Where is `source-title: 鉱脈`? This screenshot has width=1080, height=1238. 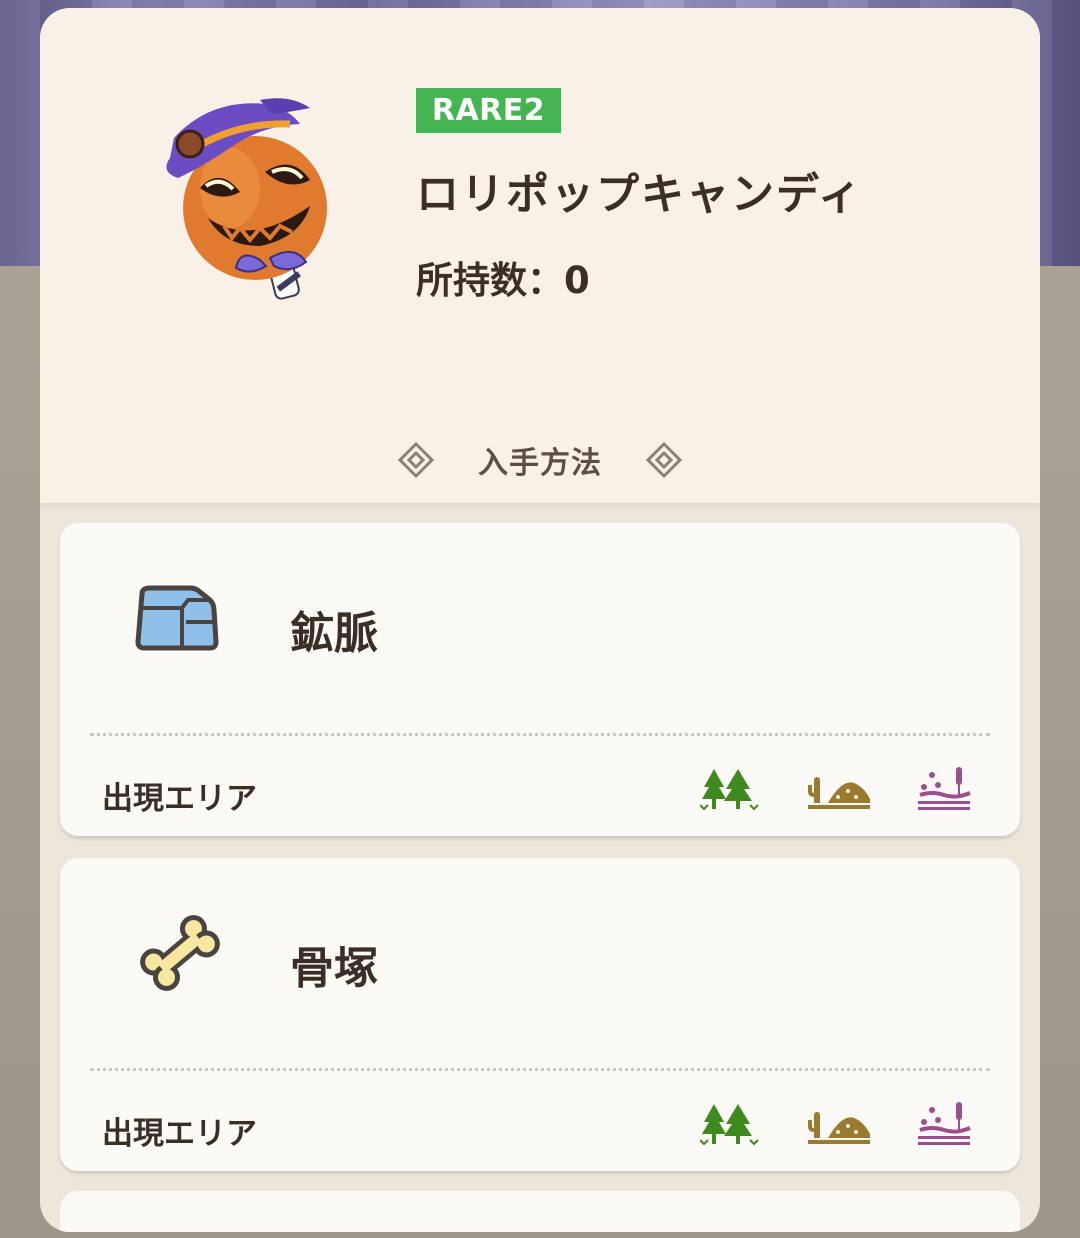 source-title: 鉱脈 is located at coordinates (334, 633).